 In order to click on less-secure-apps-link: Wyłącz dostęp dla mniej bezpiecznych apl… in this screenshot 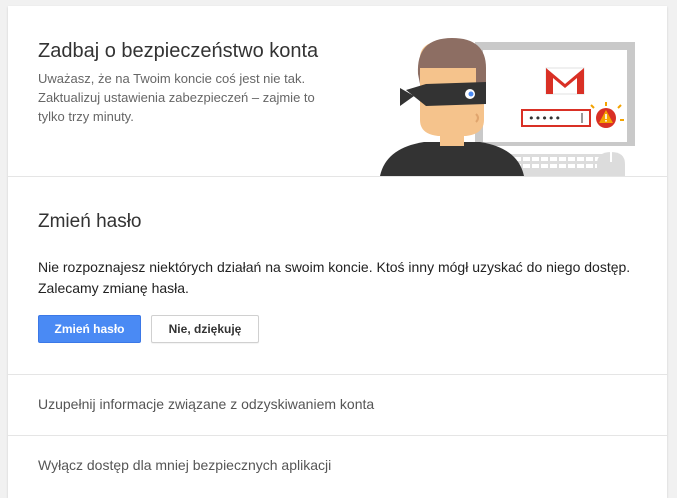, I will do `click(337, 466)`.